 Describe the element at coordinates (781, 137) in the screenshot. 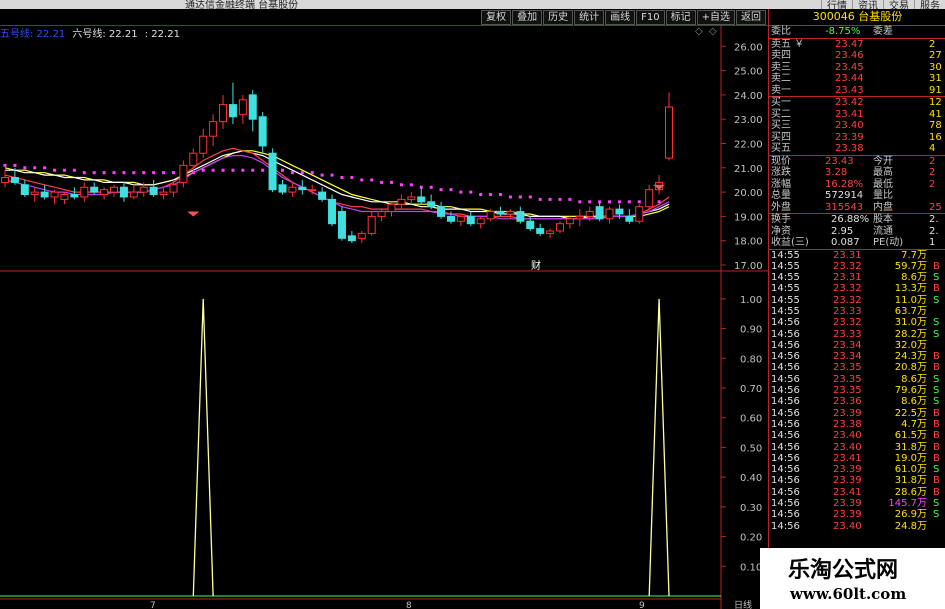

I see `buy-label: 买四` at that location.